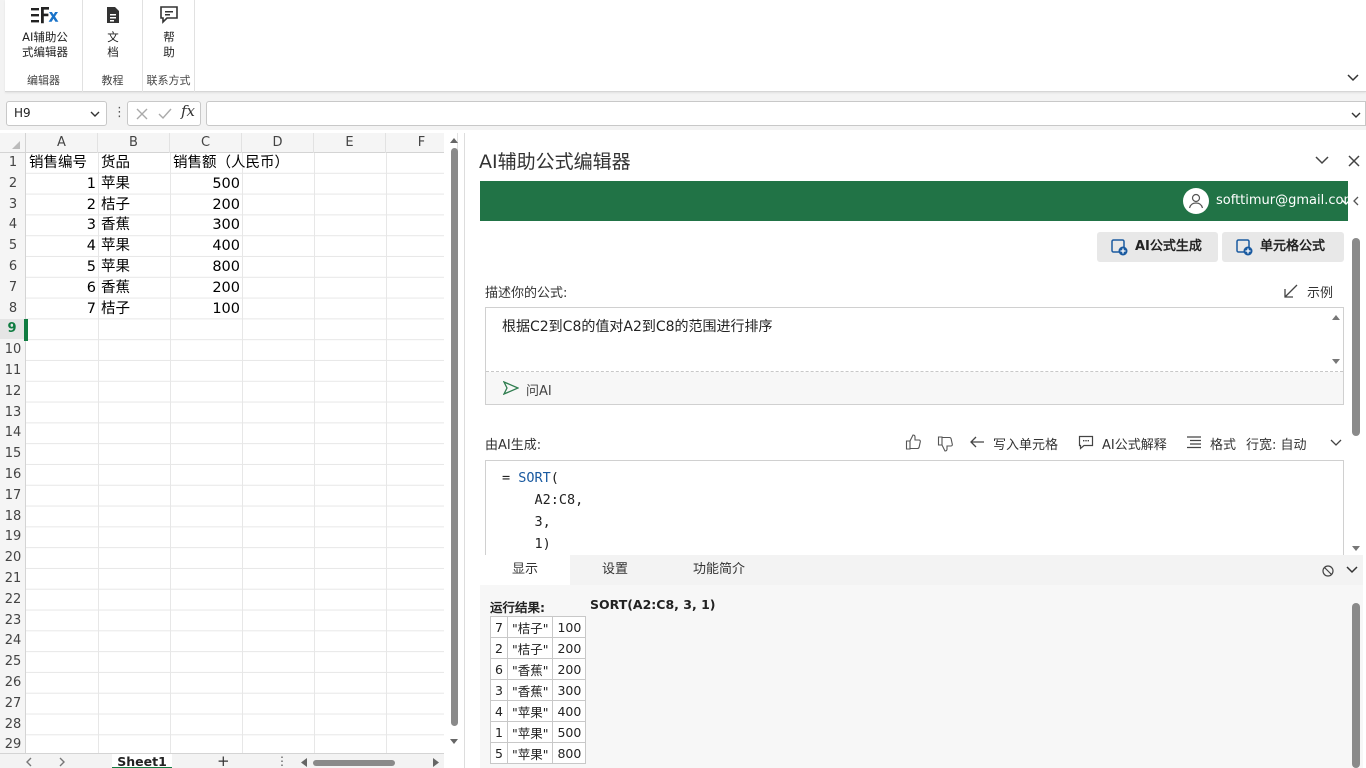 The height and width of the screenshot is (768, 1366). I want to click on cell-header-a1: 销售编号, so click(58, 163).